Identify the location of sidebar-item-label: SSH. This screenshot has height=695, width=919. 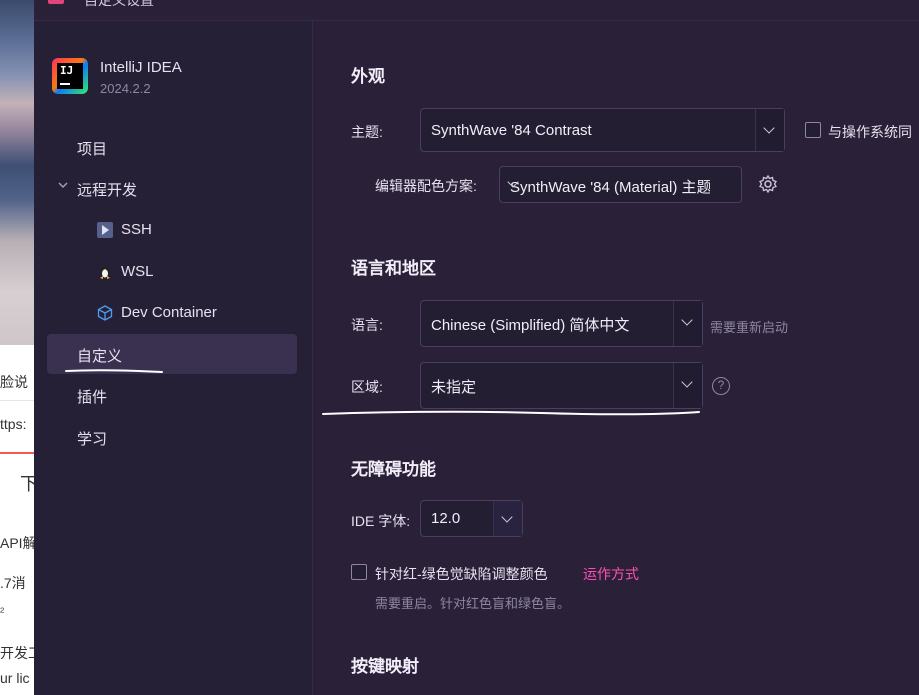
(136, 229).